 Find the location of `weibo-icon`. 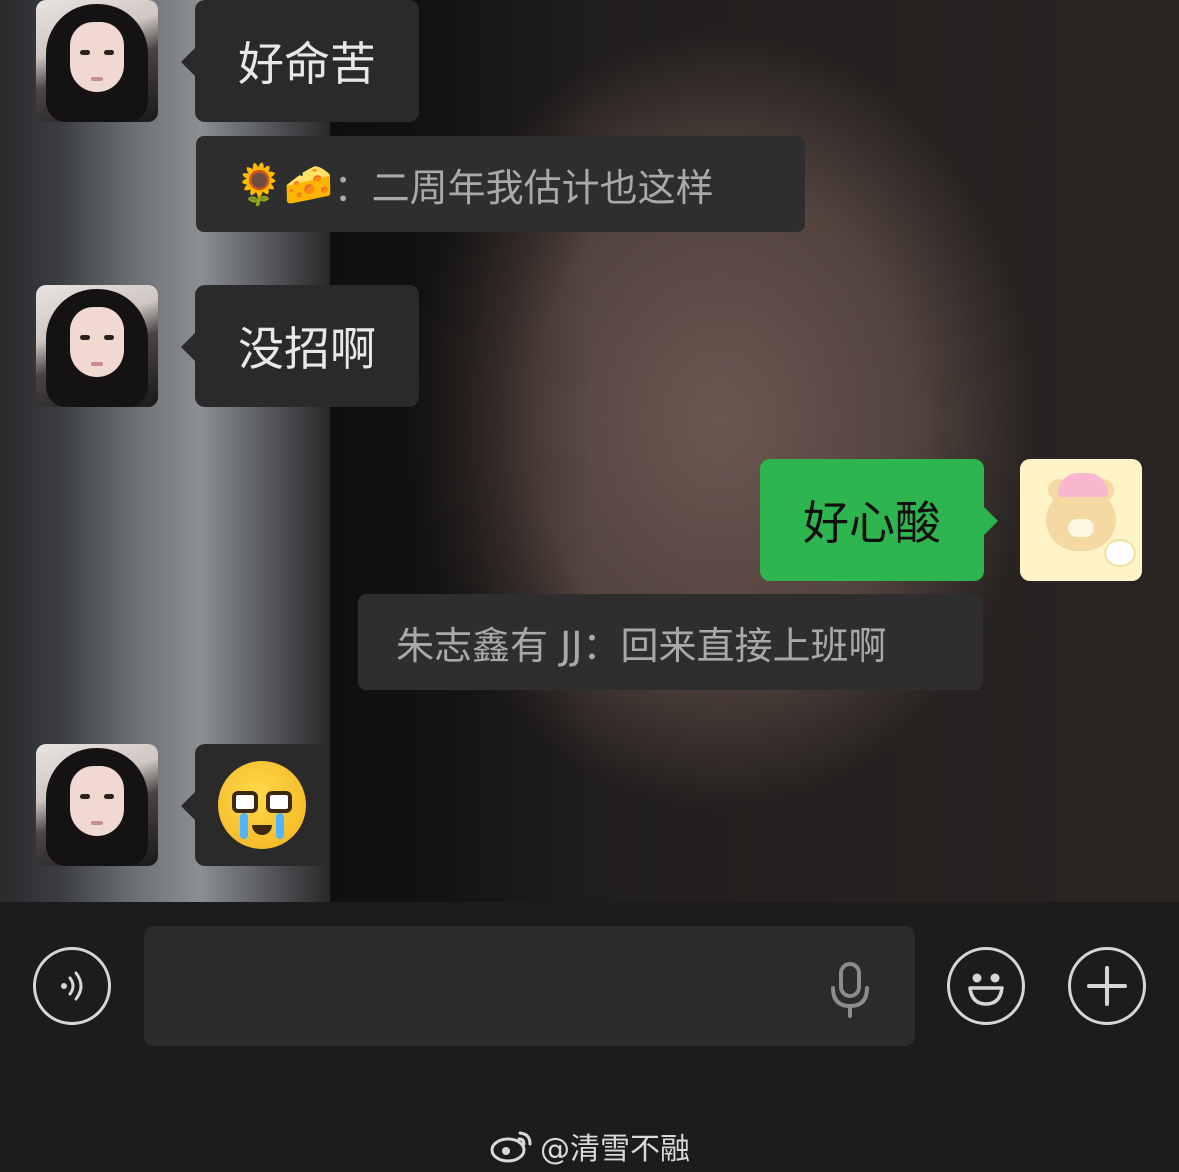

weibo-icon is located at coordinates (511, 1147).